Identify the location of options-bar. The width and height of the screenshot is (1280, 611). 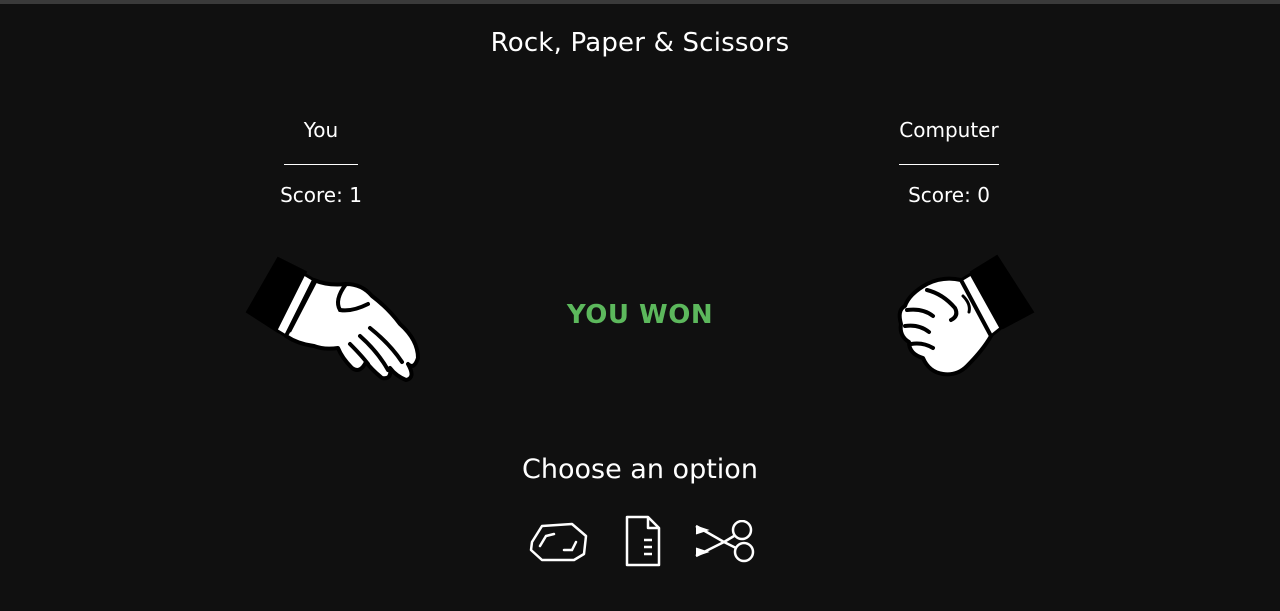
(643, 542).